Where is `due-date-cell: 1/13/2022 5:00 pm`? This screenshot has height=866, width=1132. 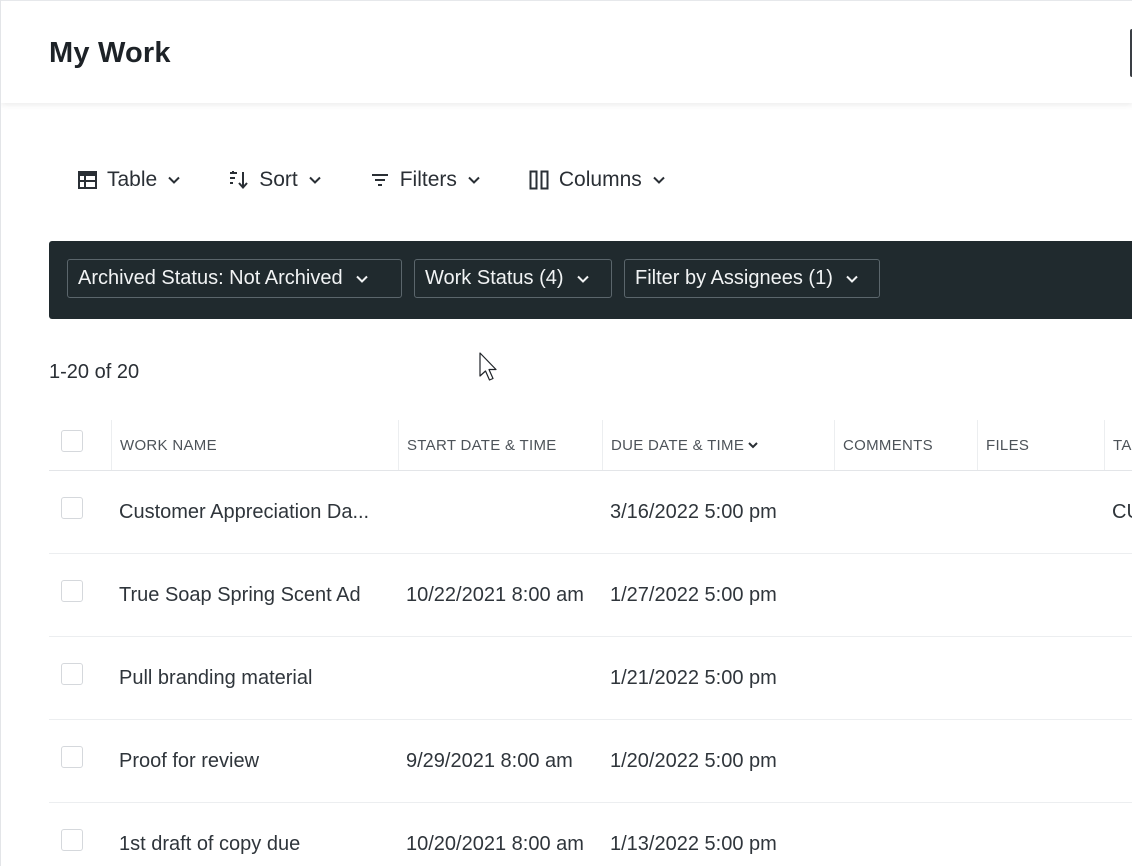
due-date-cell: 1/13/2022 5:00 pm is located at coordinates (693, 843).